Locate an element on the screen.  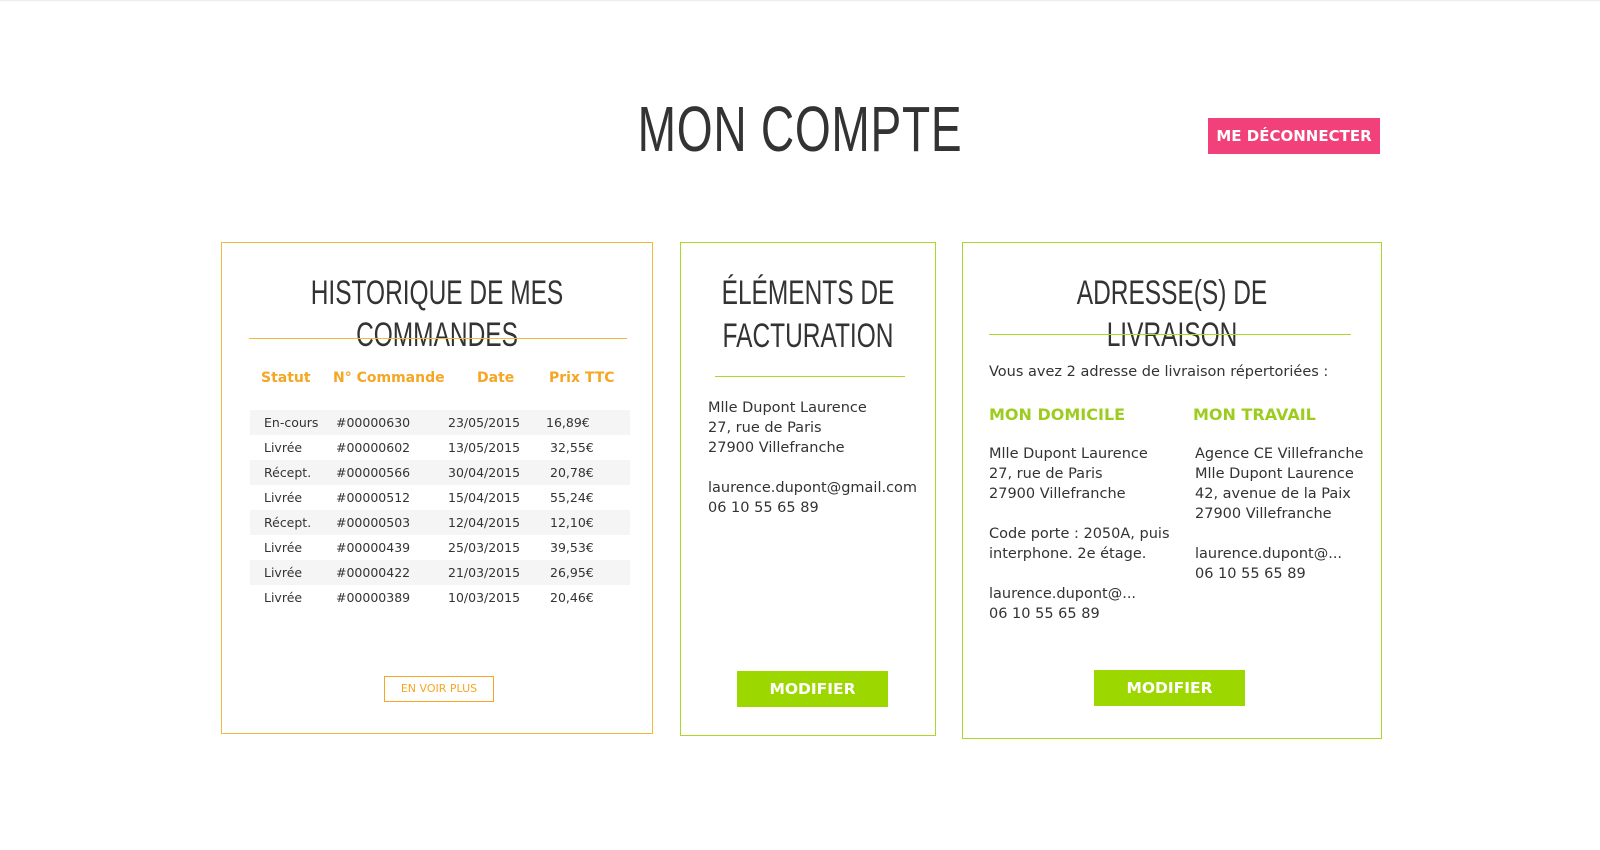
order-date: 23/05/2015 is located at coordinates (497, 422).